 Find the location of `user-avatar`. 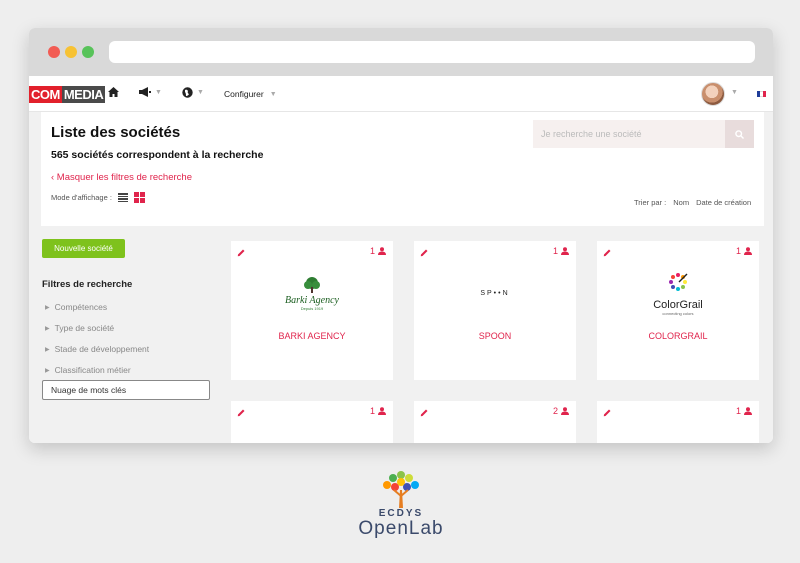

user-avatar is located at coordinates (713, 94).